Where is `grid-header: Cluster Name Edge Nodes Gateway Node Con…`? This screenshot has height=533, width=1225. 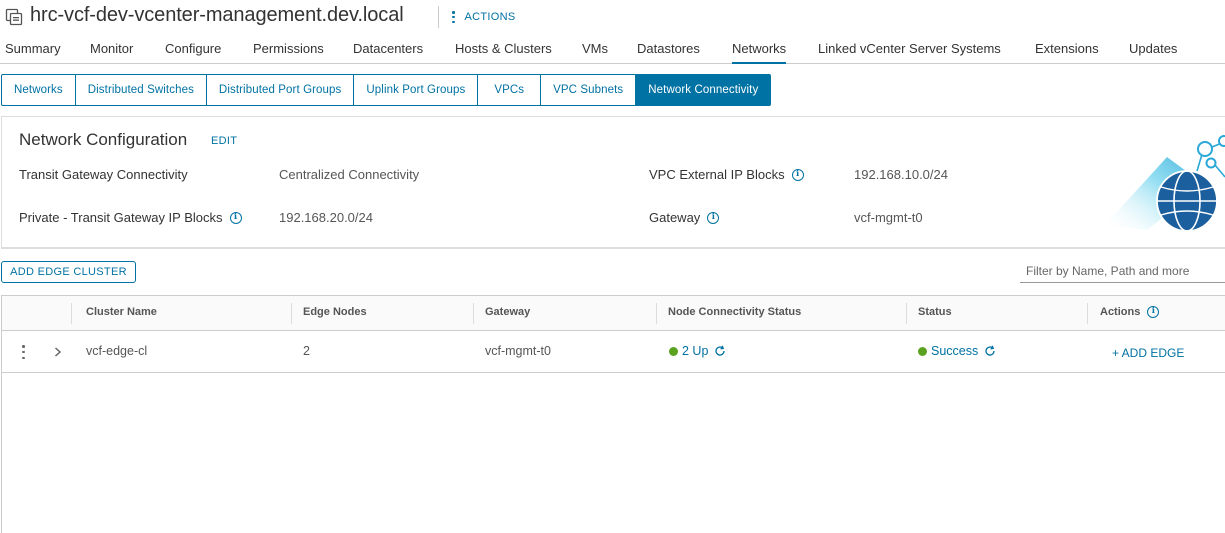
grid-header: Cluster Name Edge Nodes Gateway Node Con… is located at coordinates (613, 313).